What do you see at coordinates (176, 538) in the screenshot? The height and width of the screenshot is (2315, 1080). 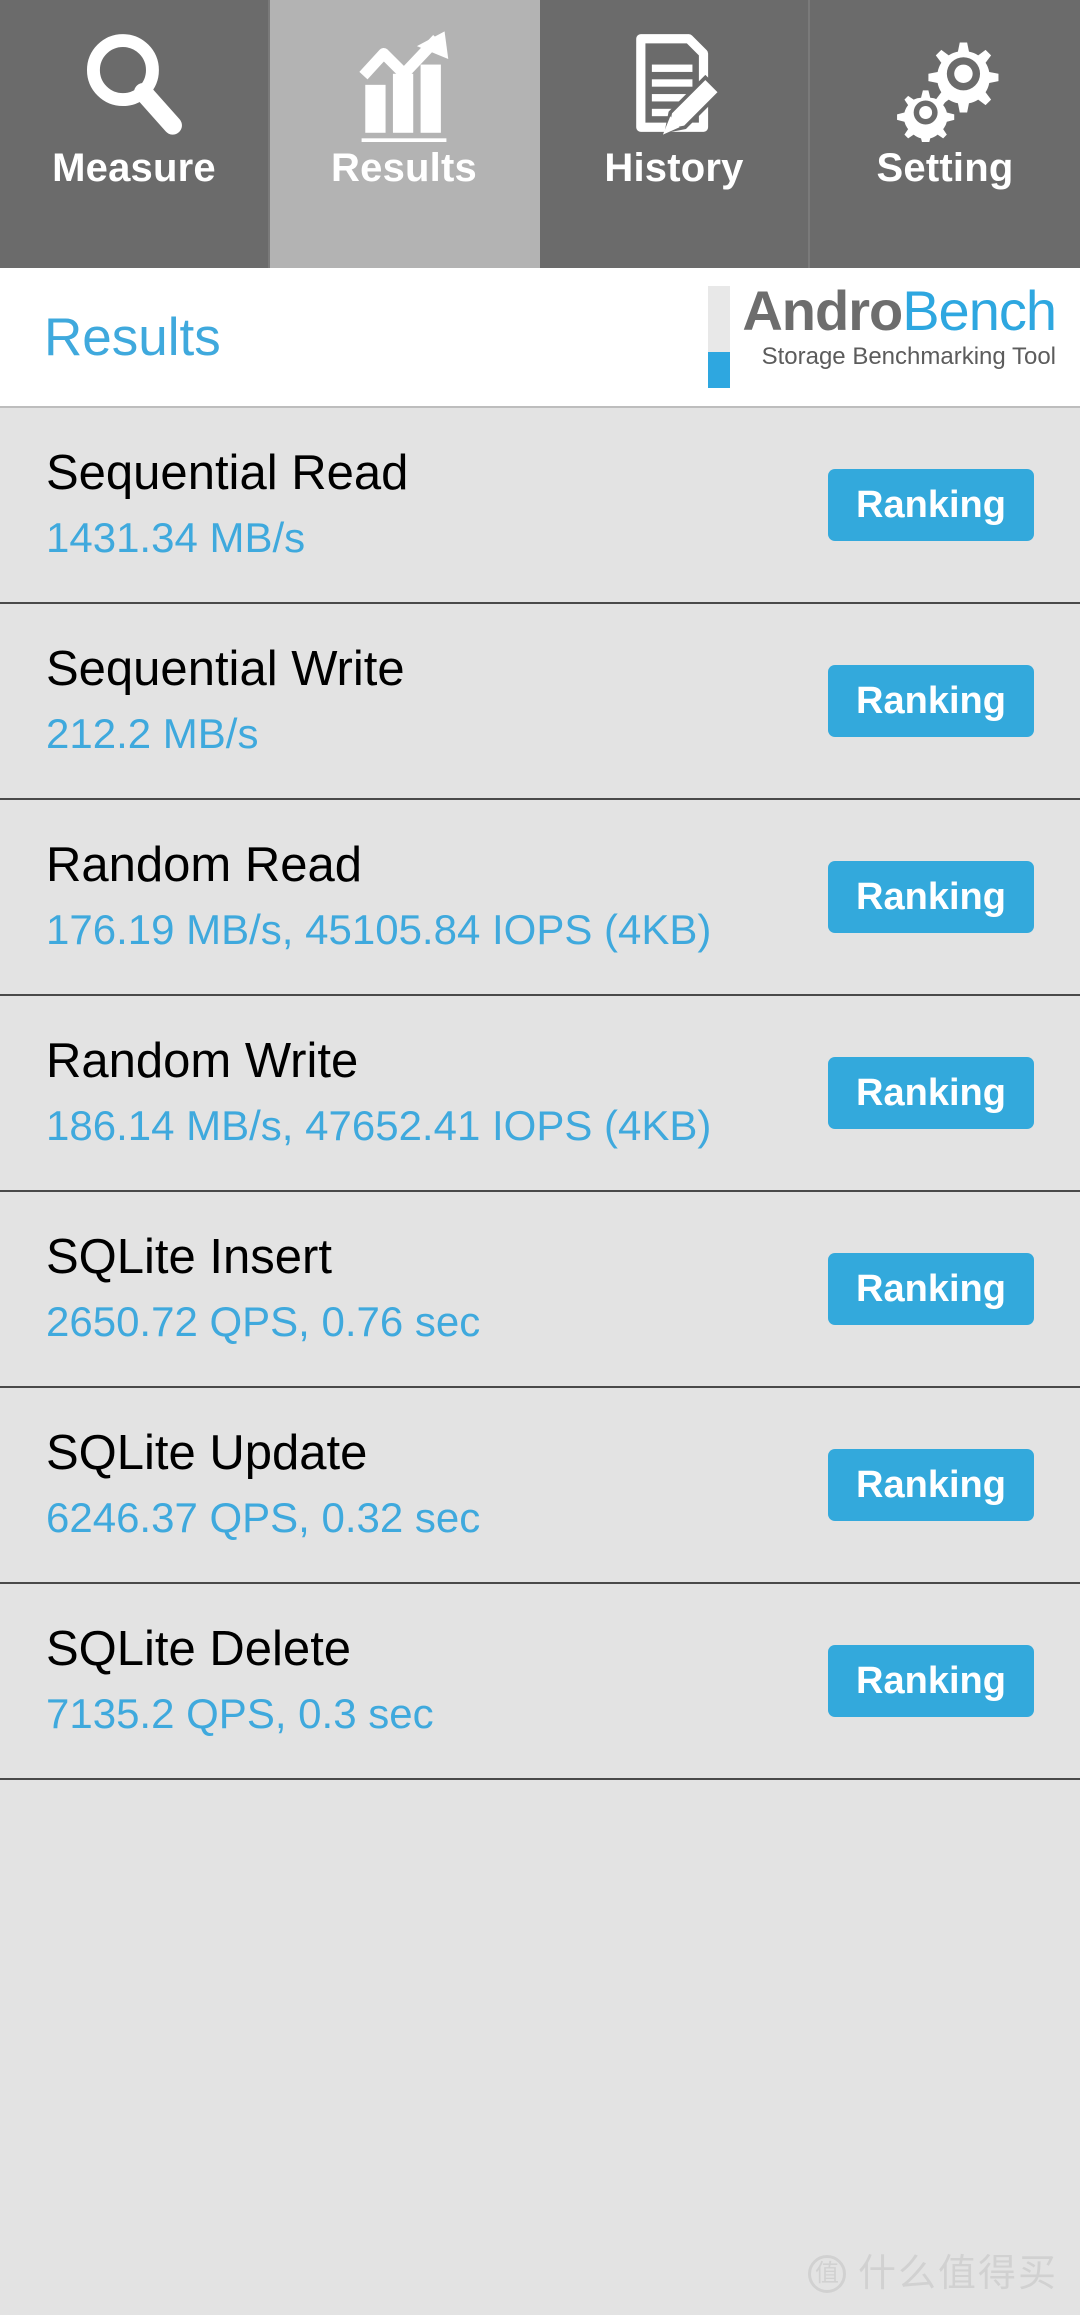 I see `result-value: 1431.34 MB/s` at bounding box center [176, 538].